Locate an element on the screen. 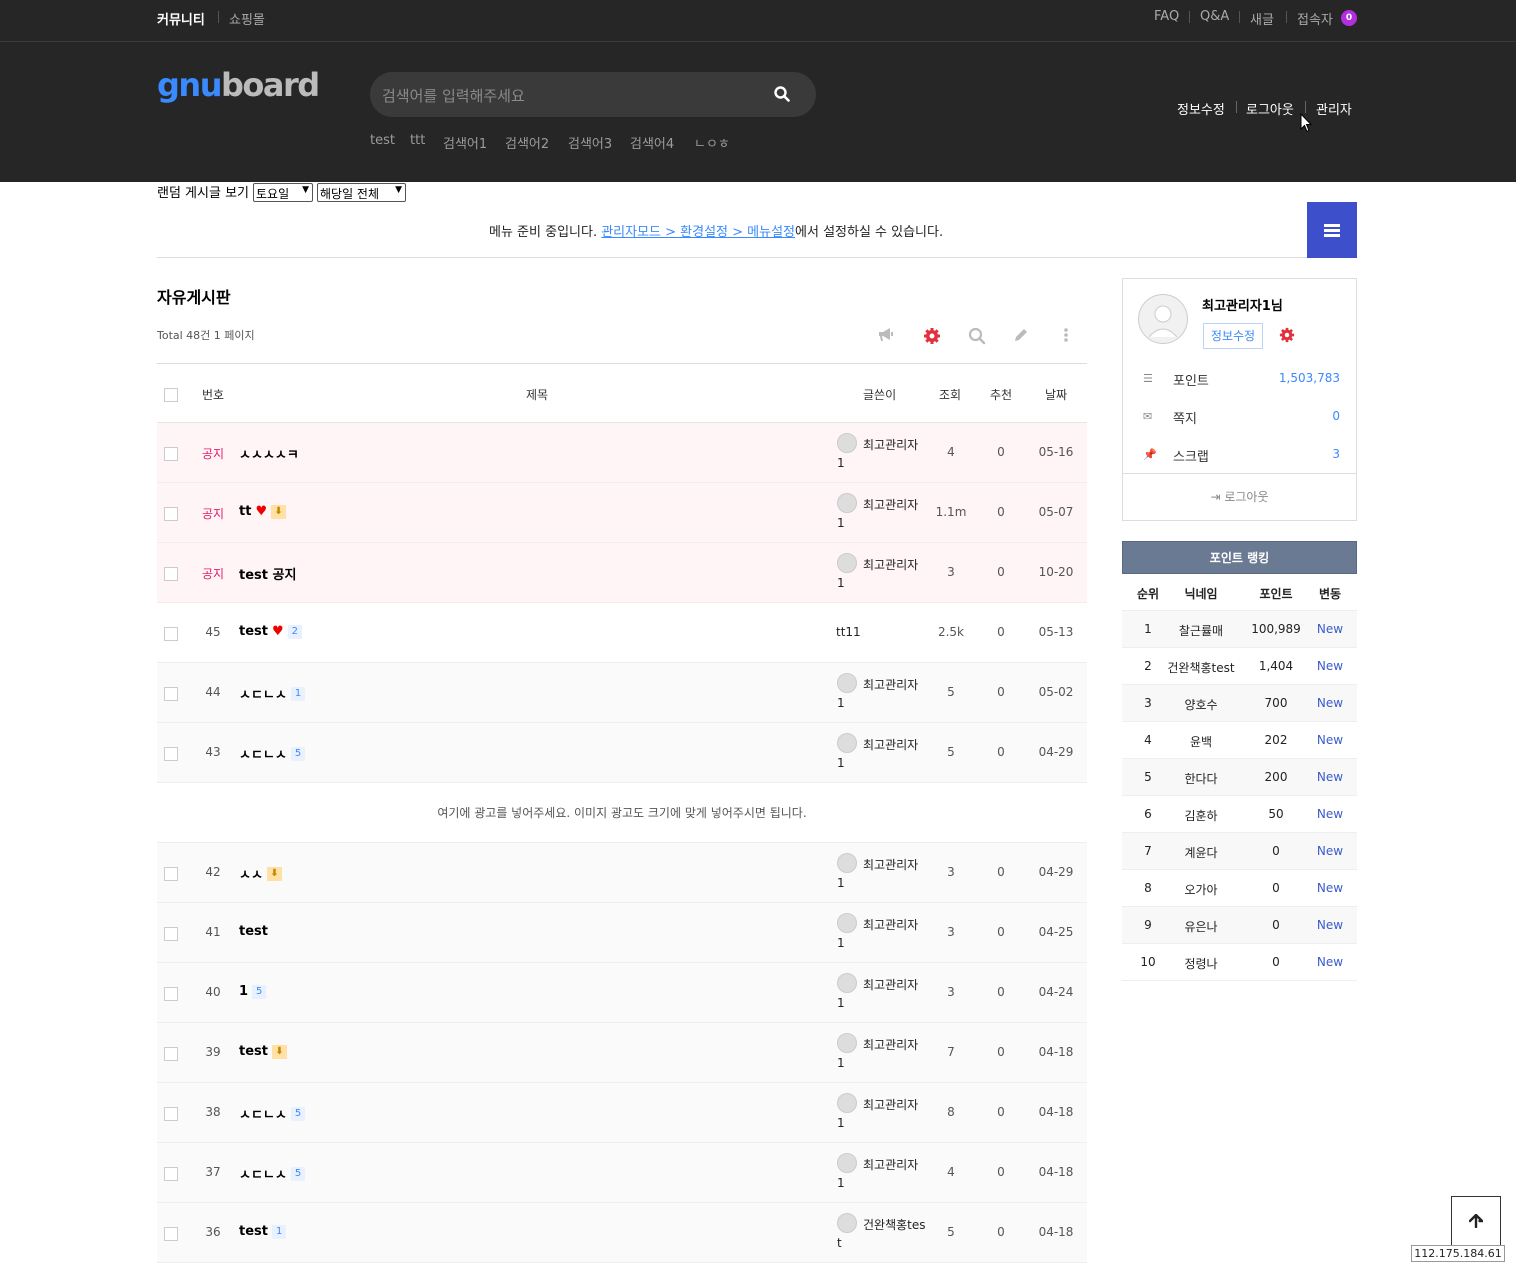 This screenshot has width=1516, height=1263. select-all-checkbox is located at coordinates (171, 395).